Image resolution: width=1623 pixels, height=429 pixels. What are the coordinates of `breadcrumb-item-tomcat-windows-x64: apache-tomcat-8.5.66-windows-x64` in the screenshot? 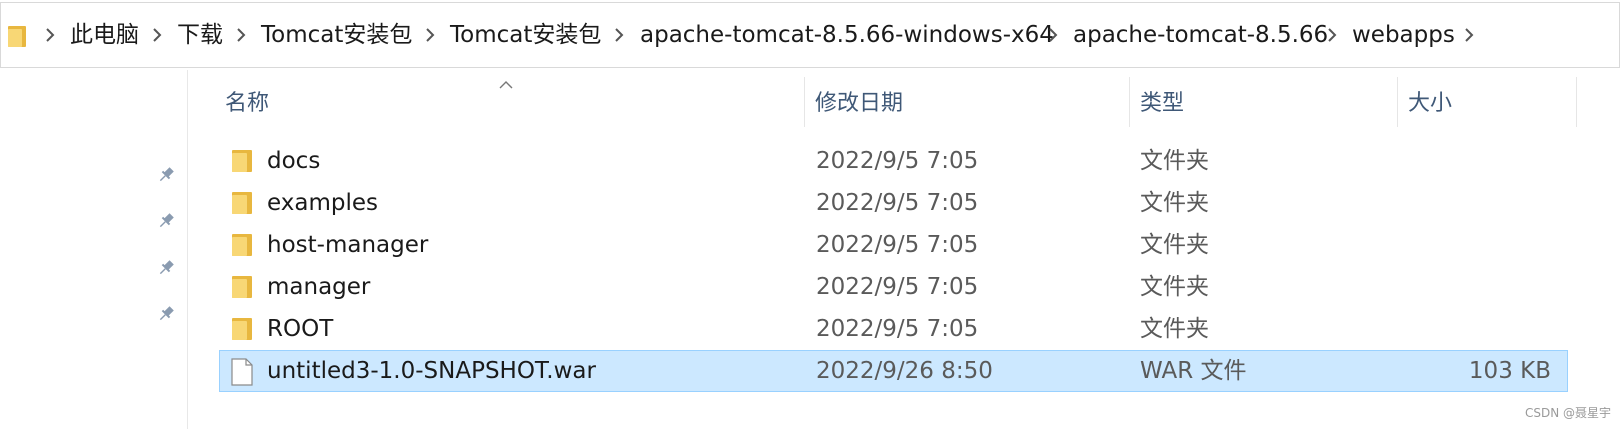 It's located at (847, 35).